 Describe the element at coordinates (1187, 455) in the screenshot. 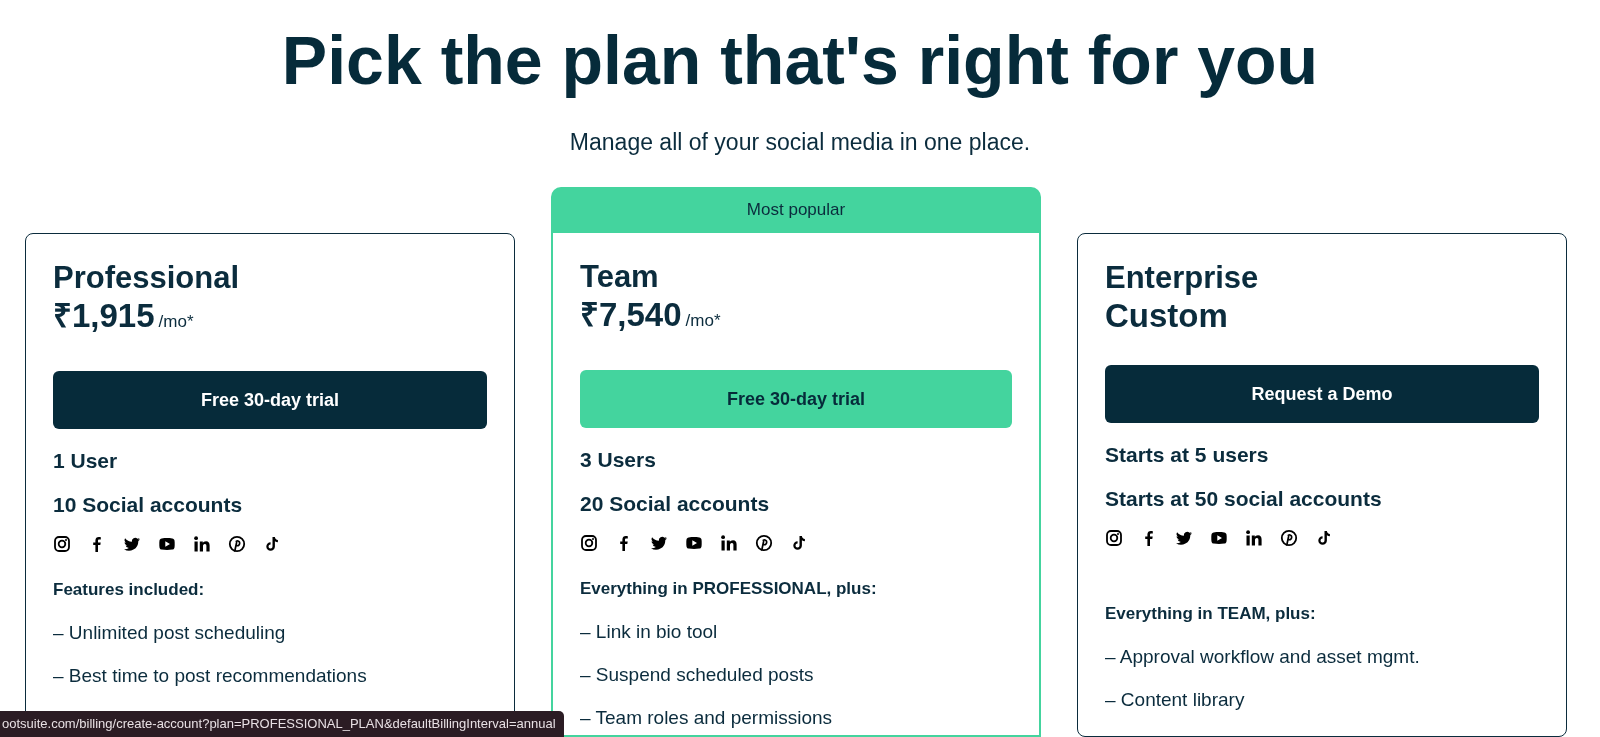

I see `user-count: Starts at 5 users` at that location.